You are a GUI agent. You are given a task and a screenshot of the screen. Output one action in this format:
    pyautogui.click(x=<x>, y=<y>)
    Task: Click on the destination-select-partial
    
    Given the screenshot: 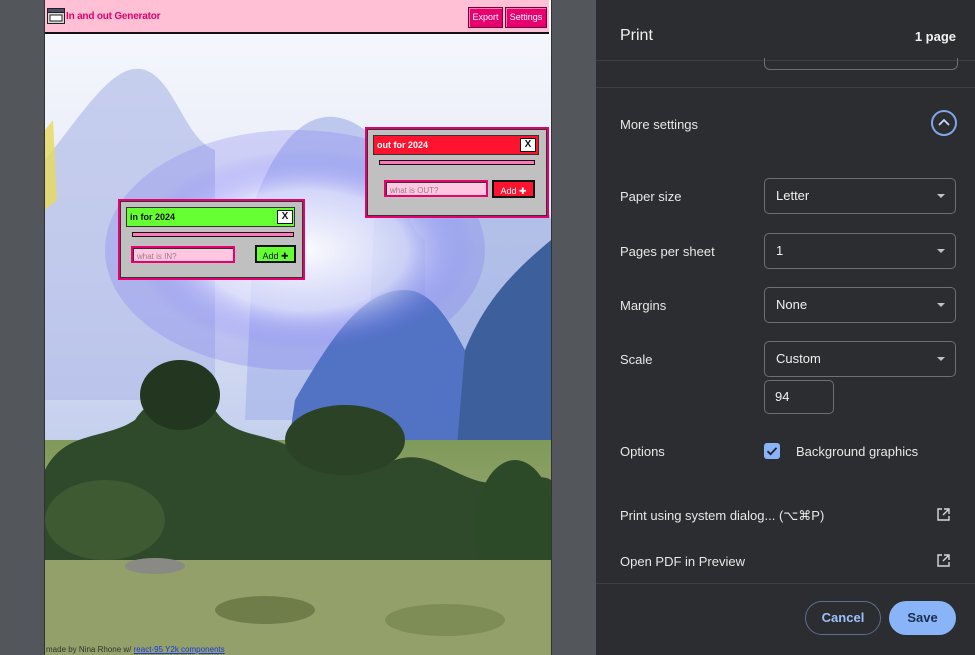 What is the action you would take?
    pyautogui.click(x=861, y=64)
    